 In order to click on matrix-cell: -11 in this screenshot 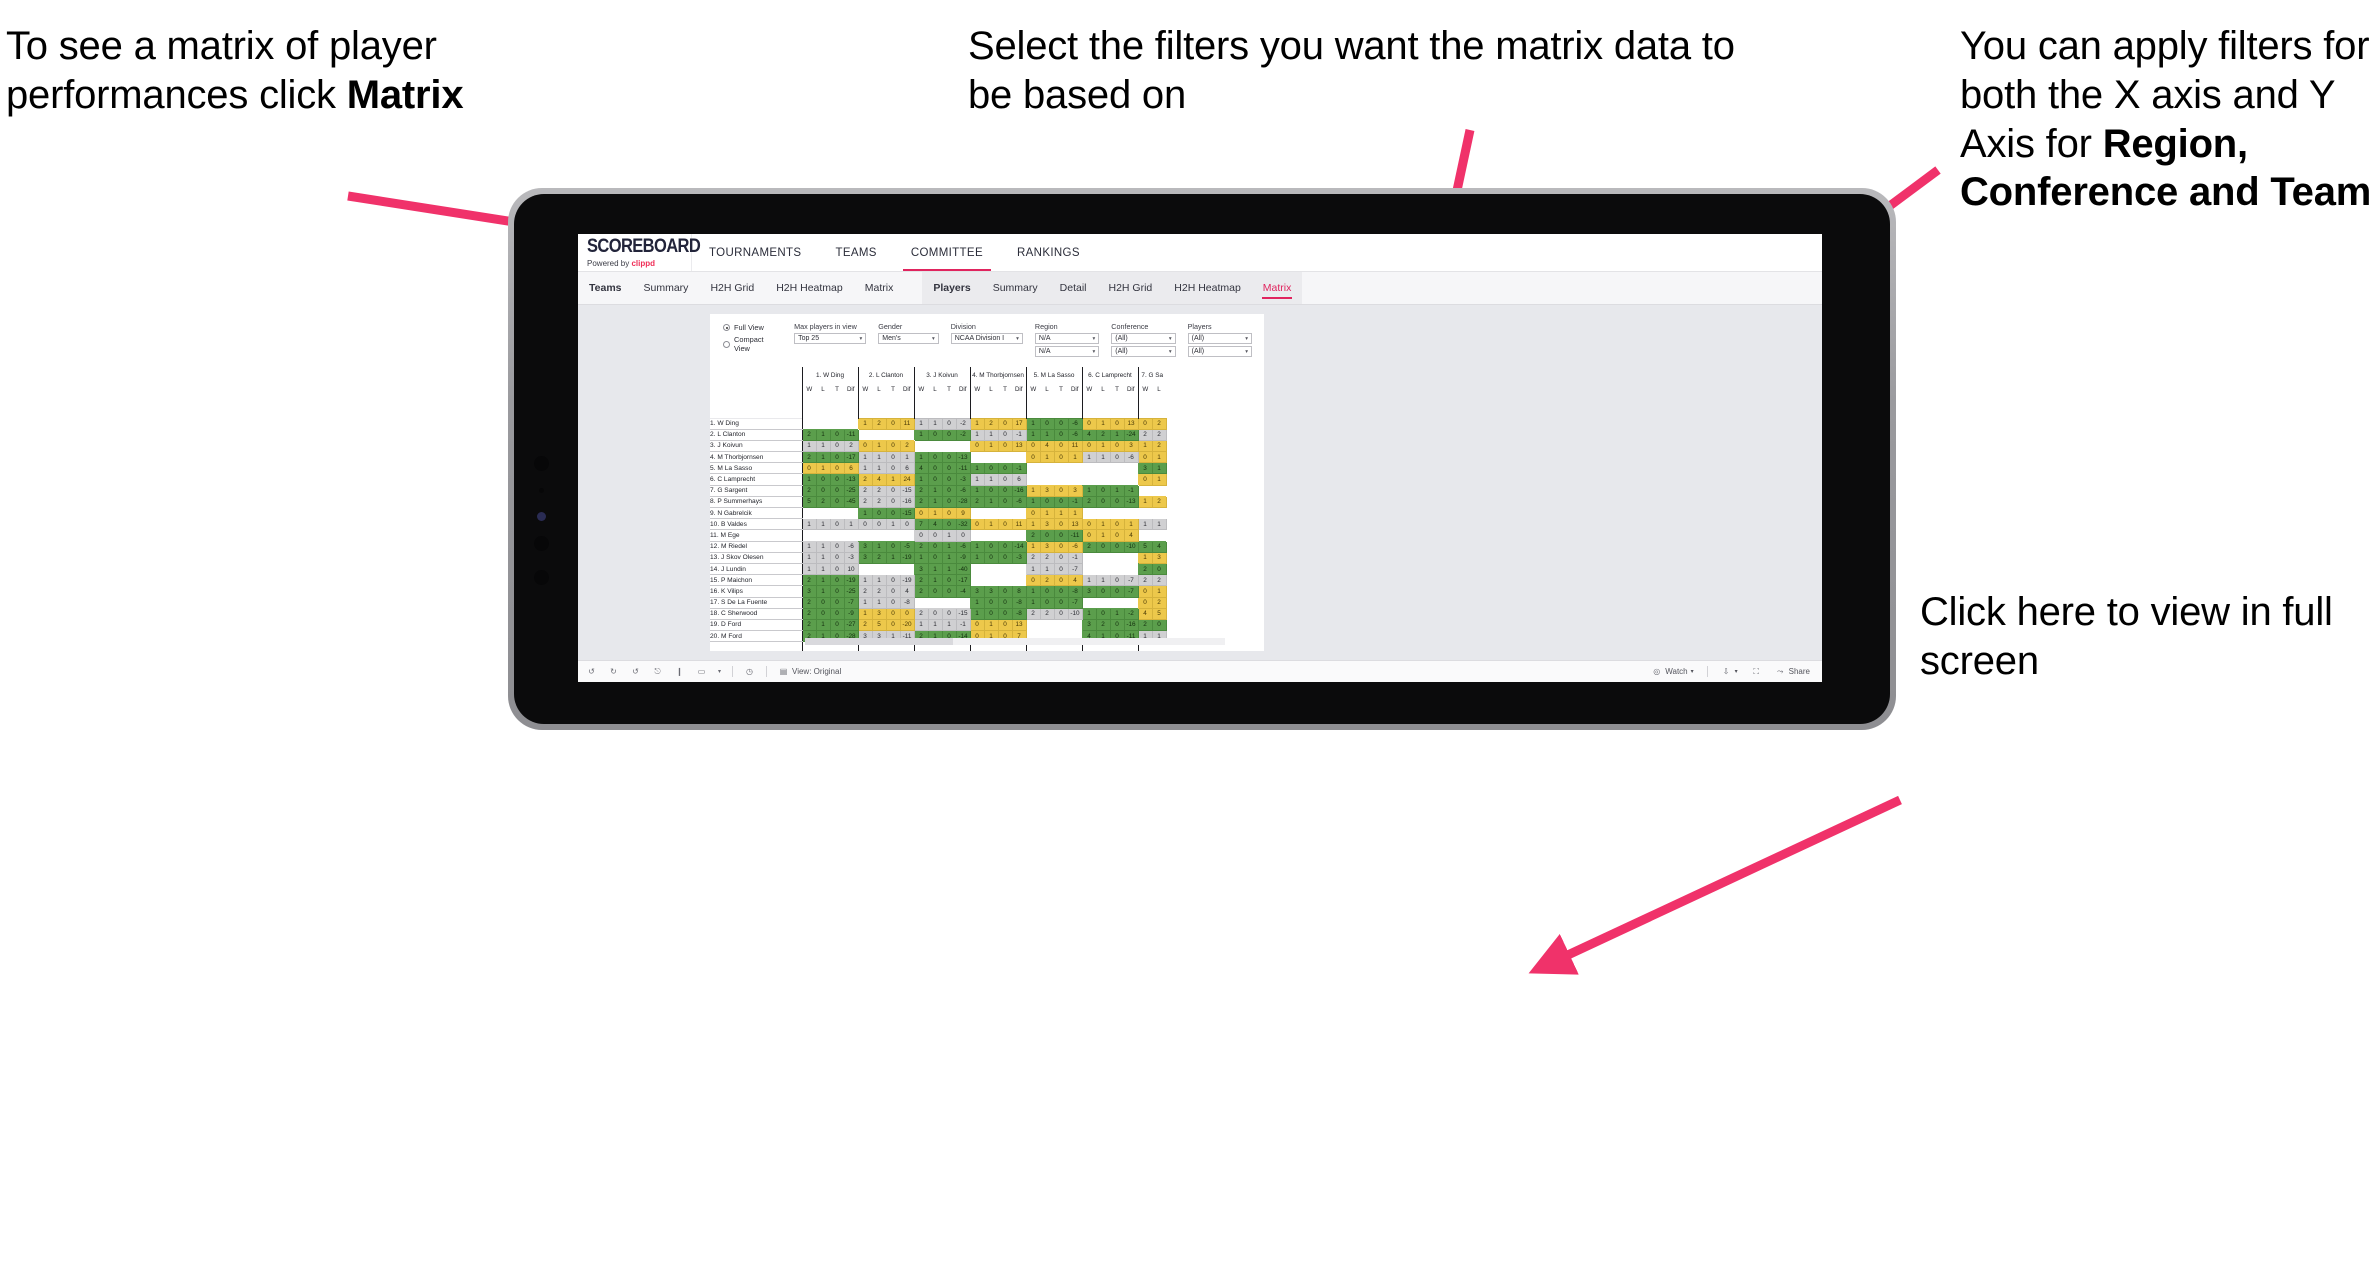, I will do `click(1075, 535)`.